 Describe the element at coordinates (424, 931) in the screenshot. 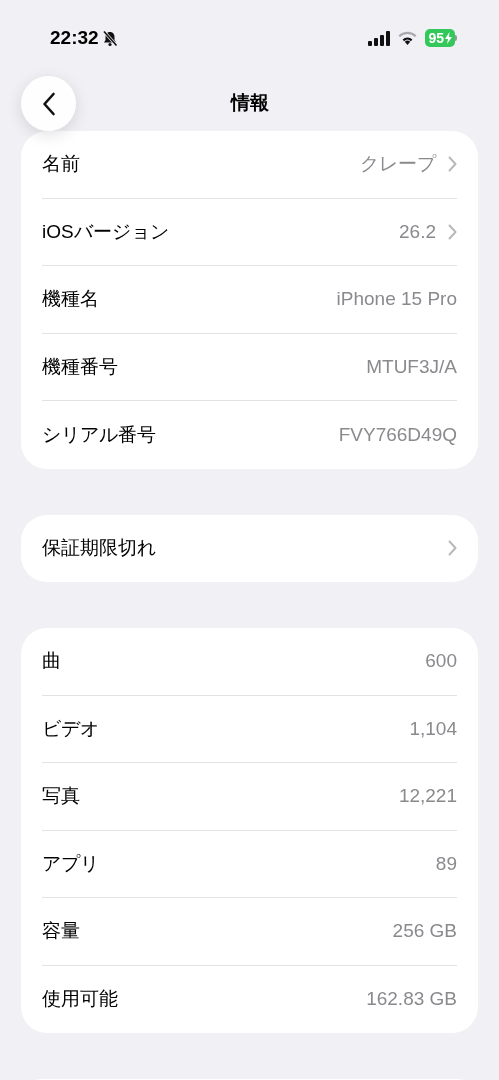

I see `row-value: 256 GB` at that location.